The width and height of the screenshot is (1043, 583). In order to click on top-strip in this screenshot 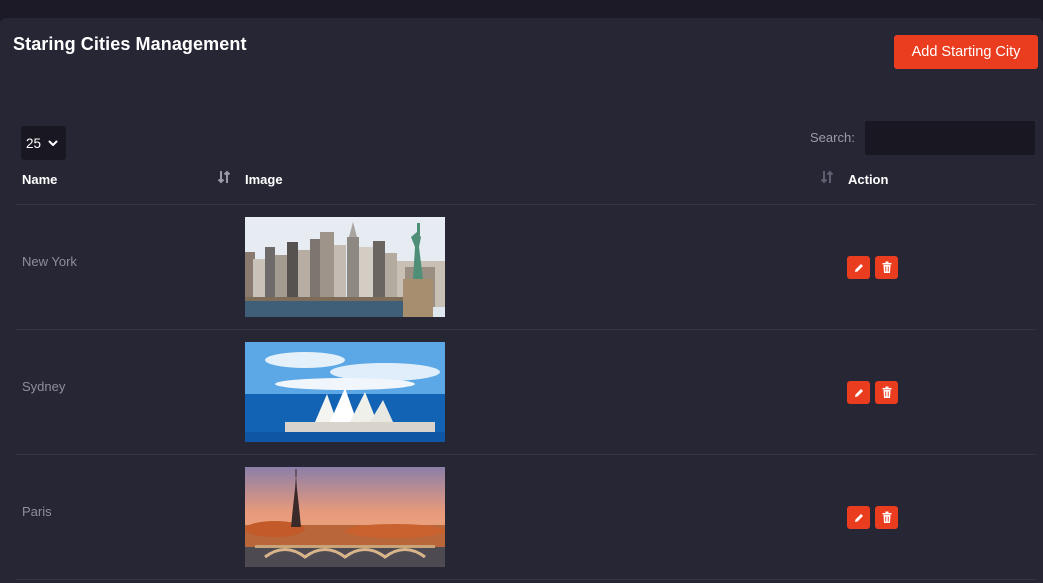, I will do `click(521, 9)`.